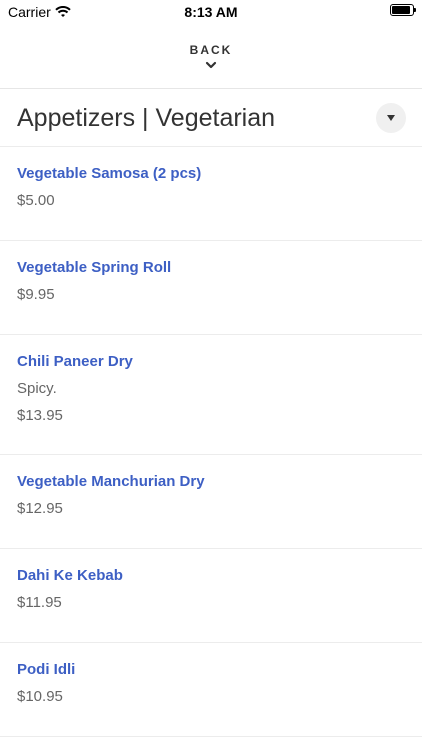  What do you see at coordinates (75, 361) in the screenshot?
I see `menu-item-name: Chili Paneer Dry` at bounding box center [75, 361].